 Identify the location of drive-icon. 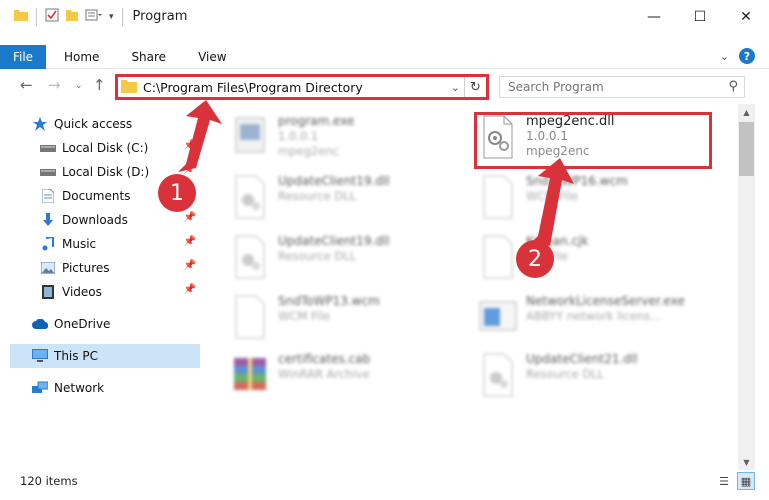
(48, 172).